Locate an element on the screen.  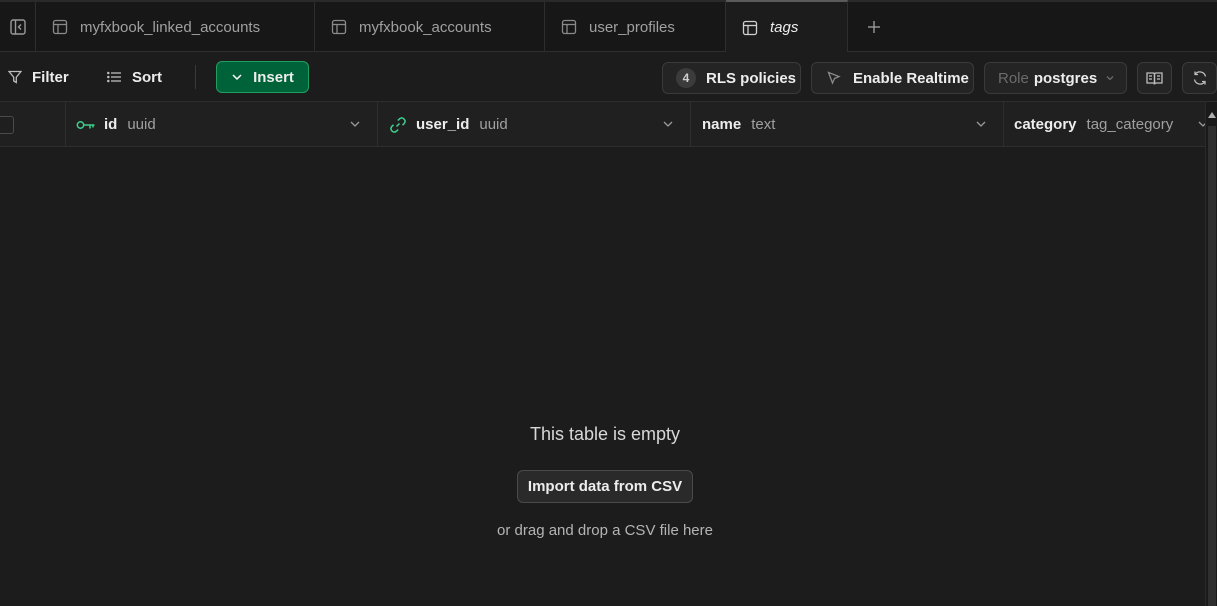
insert-button: Insert is located at coordinates (262, 77).